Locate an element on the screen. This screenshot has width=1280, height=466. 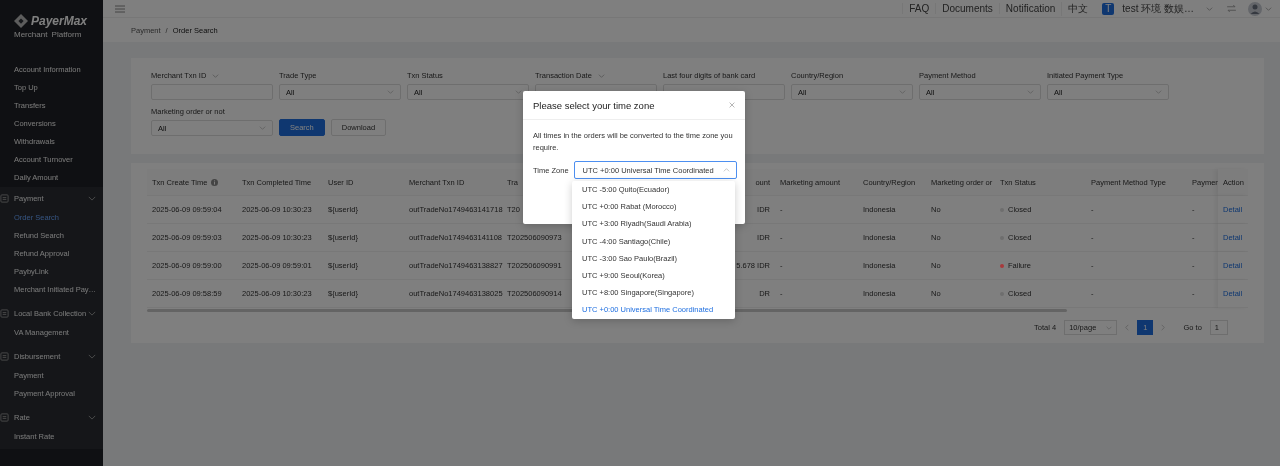
diamond-logo-icon is located at coordinates (21, 21).